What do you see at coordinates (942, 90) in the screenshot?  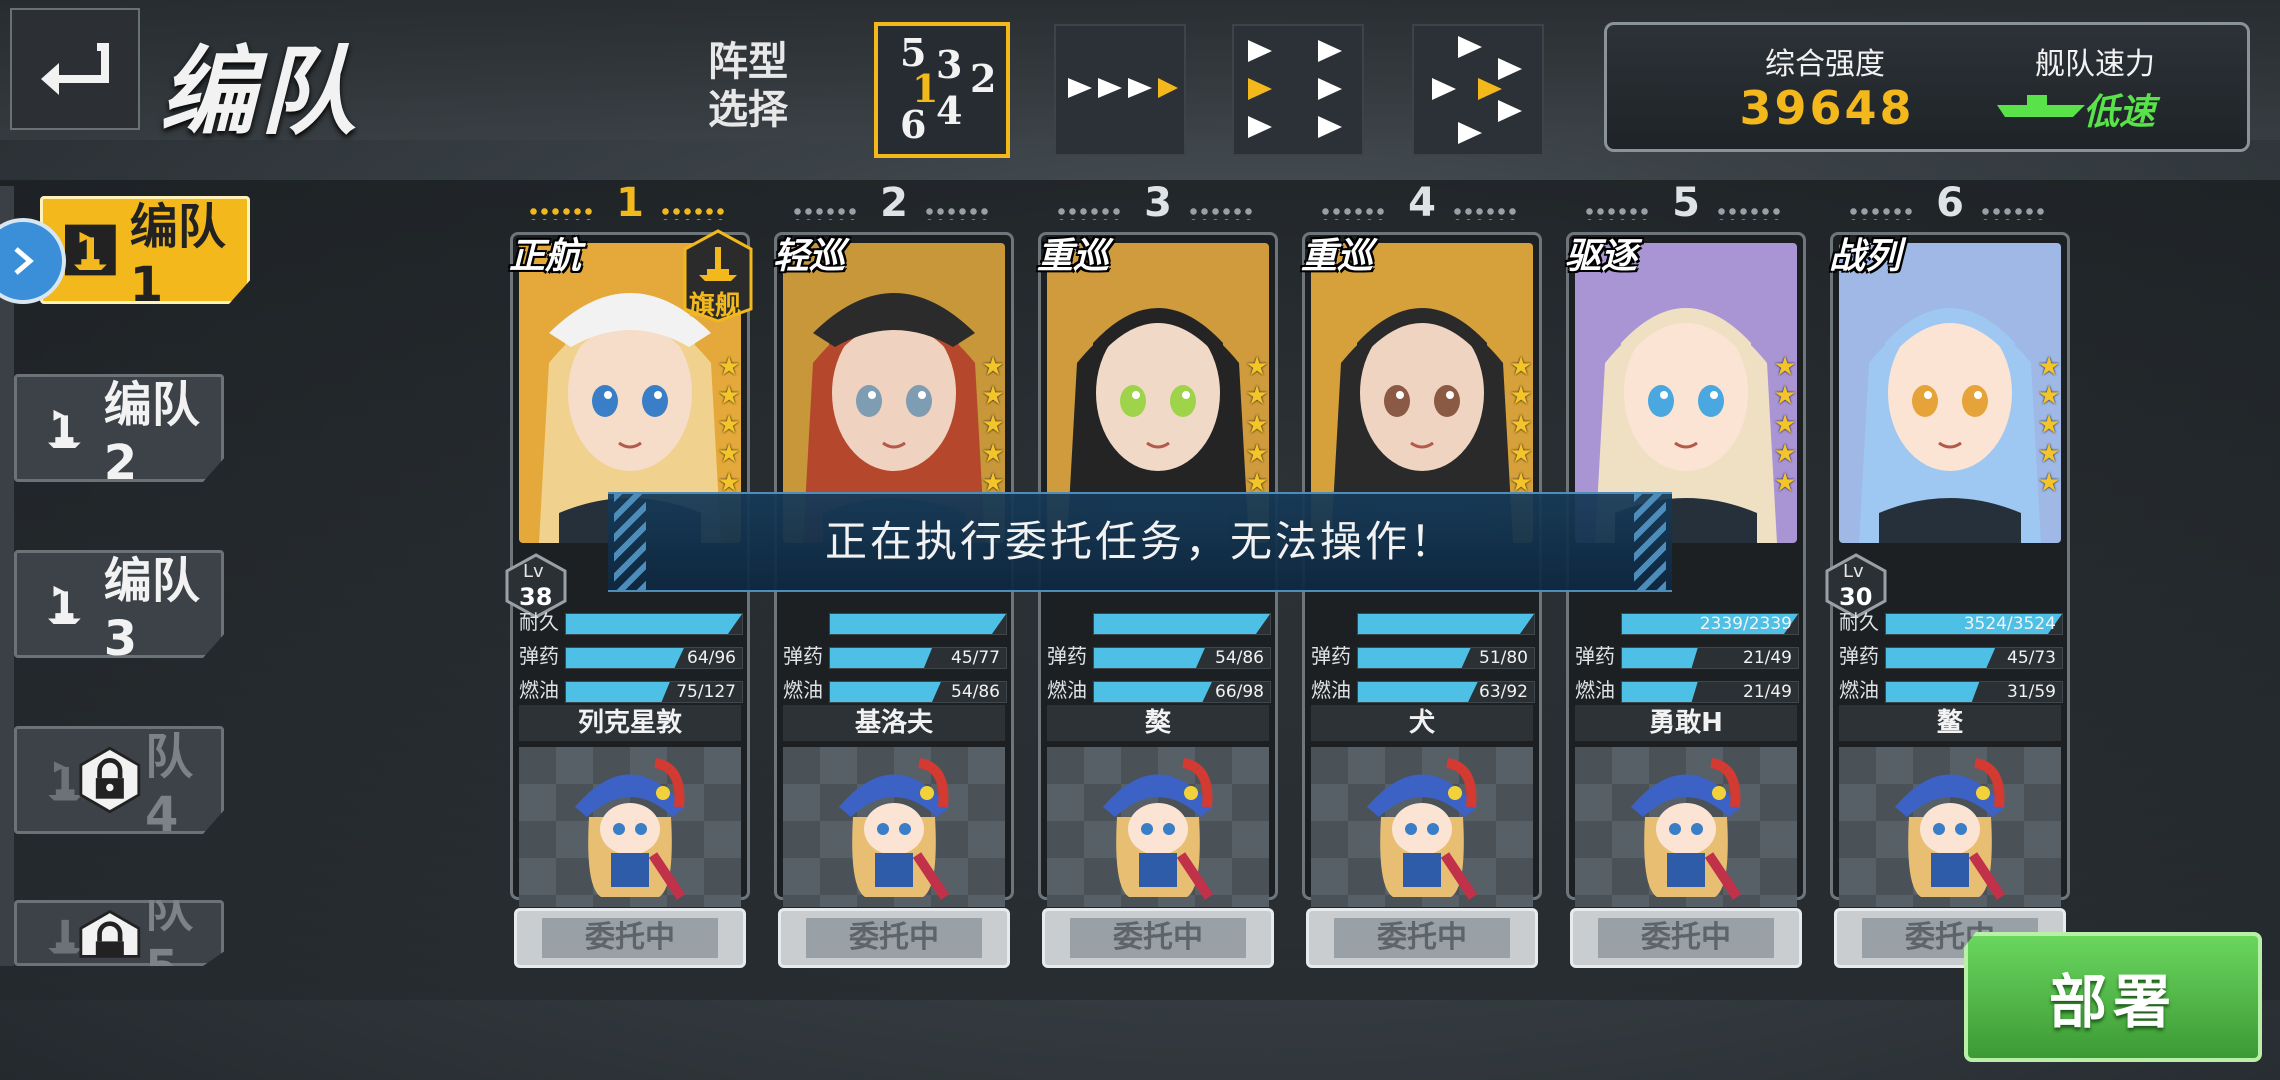 I see `formation-option-ring: 5 3 1 2 6 4` at bounding box center [942, 90].